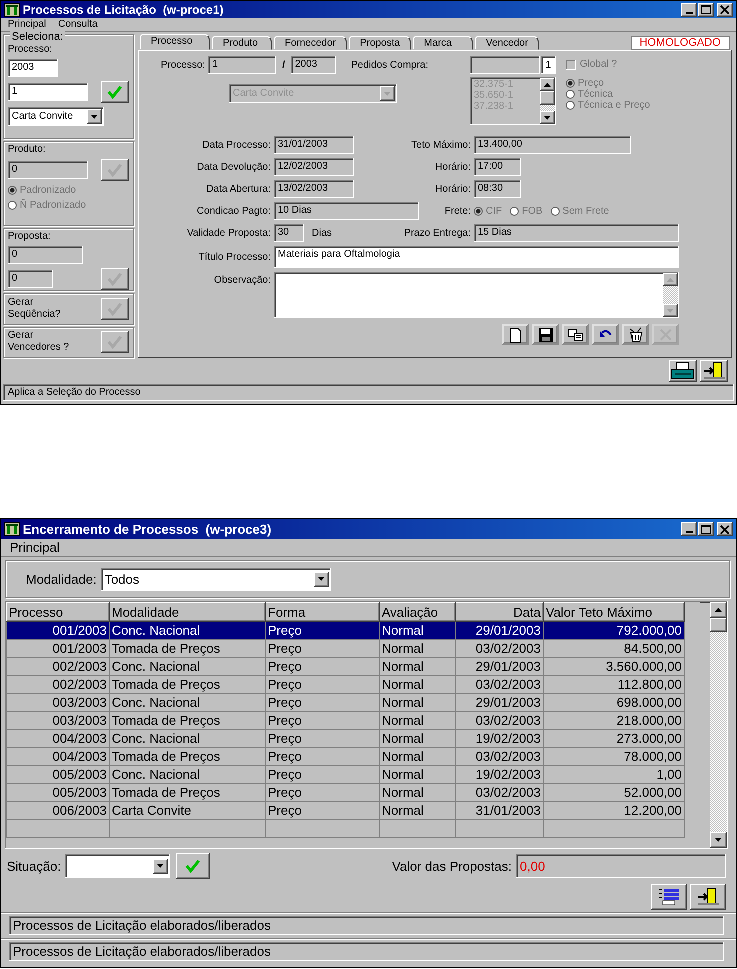  I want to click on column-header: Processo, so click(58, 612).